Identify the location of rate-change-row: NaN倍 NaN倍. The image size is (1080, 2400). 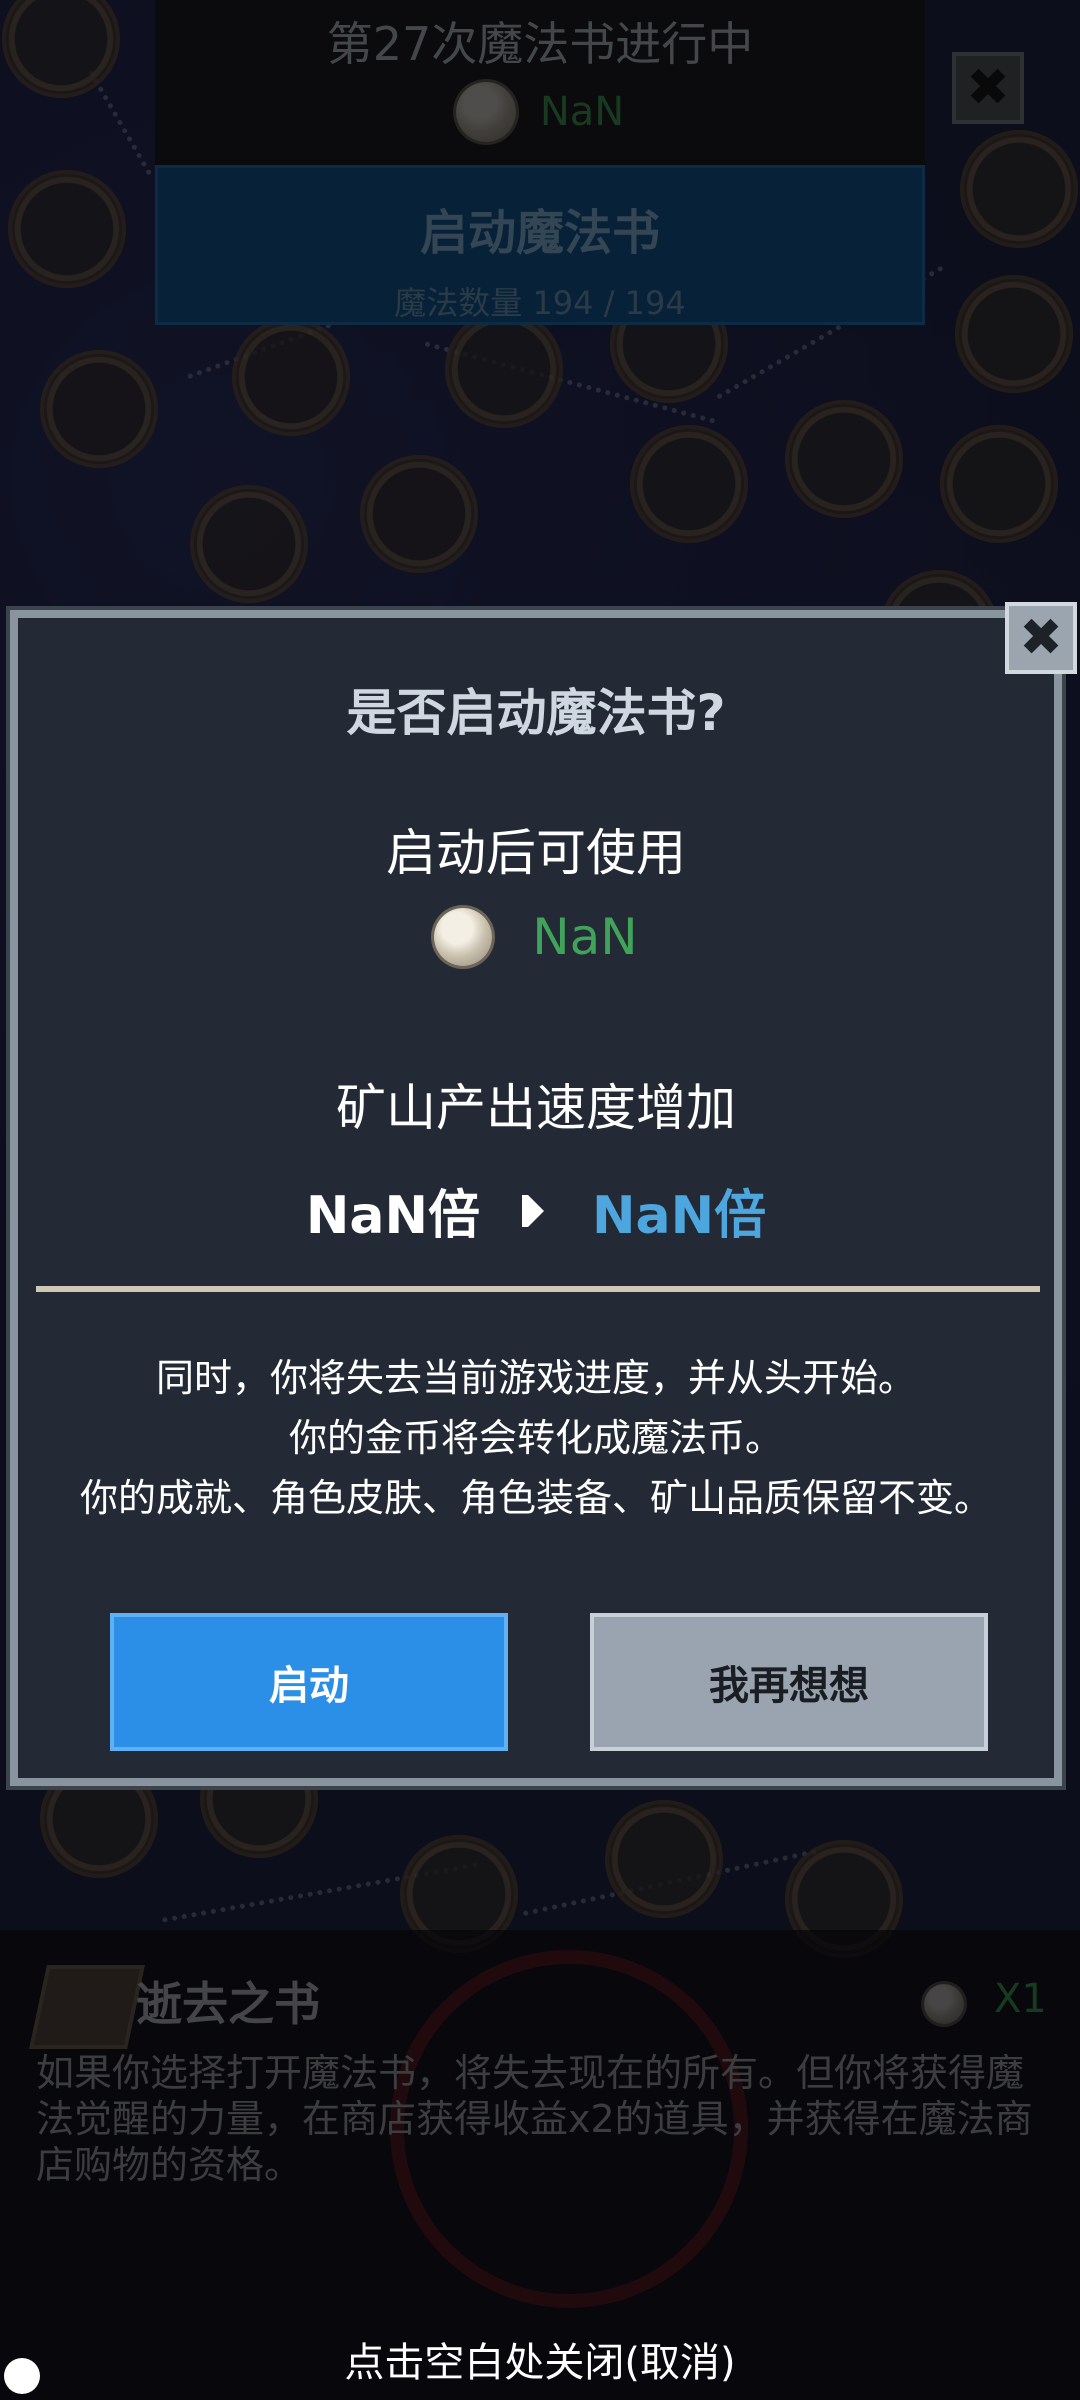
(536, 1210).